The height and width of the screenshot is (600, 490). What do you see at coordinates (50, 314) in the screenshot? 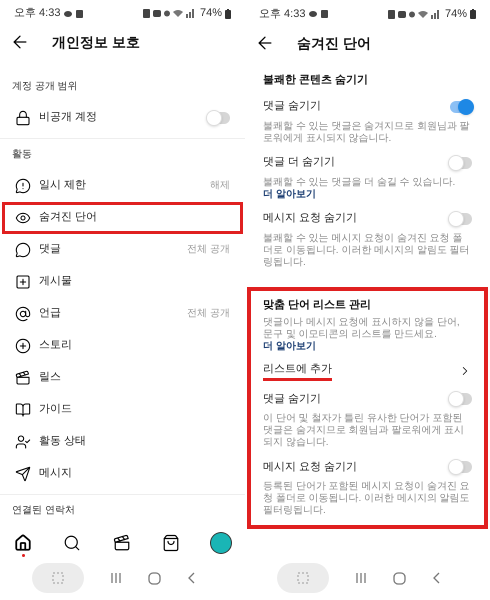
I see `row-label: 언급` at bounding box center [50, 314].